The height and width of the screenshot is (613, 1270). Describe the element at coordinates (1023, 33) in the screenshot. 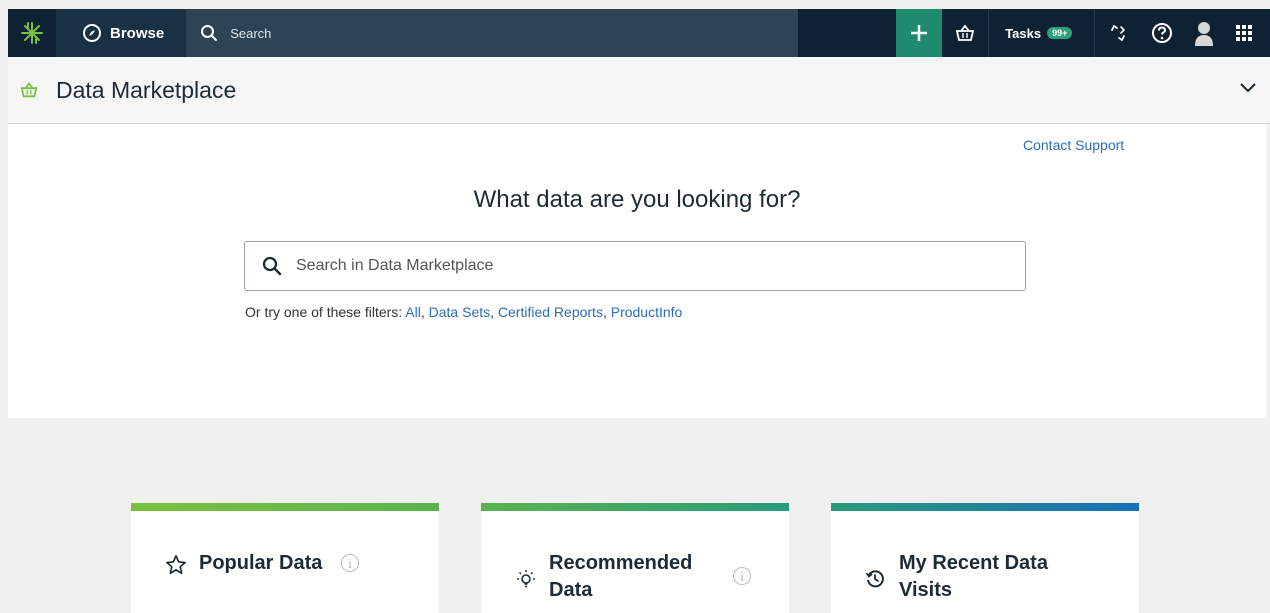

I see `tasks-label: Tasks` at that location.